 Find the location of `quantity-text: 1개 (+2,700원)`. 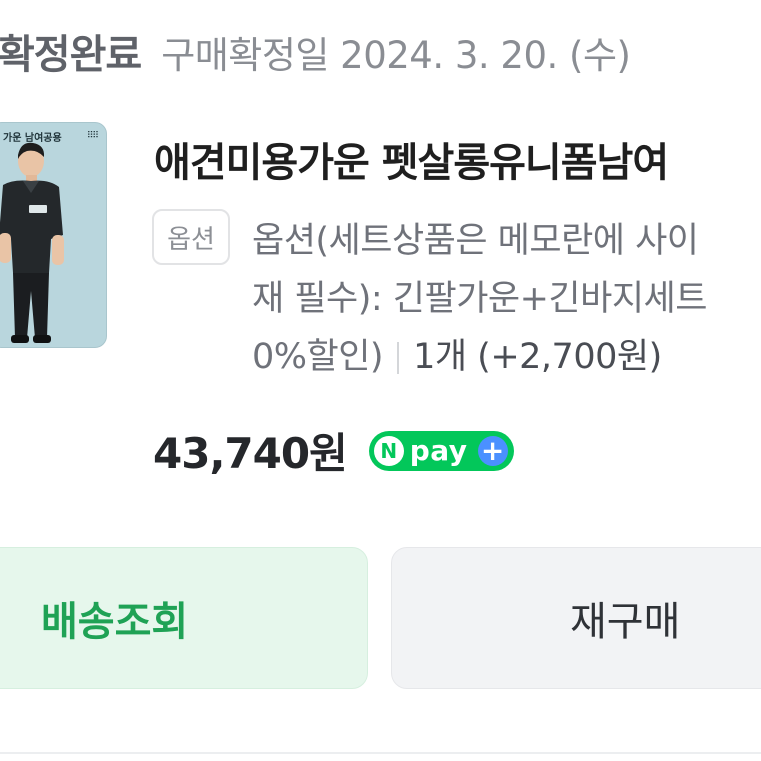

quantity-text: 1개 (+2,700원) is located at coordinates (537, 357).